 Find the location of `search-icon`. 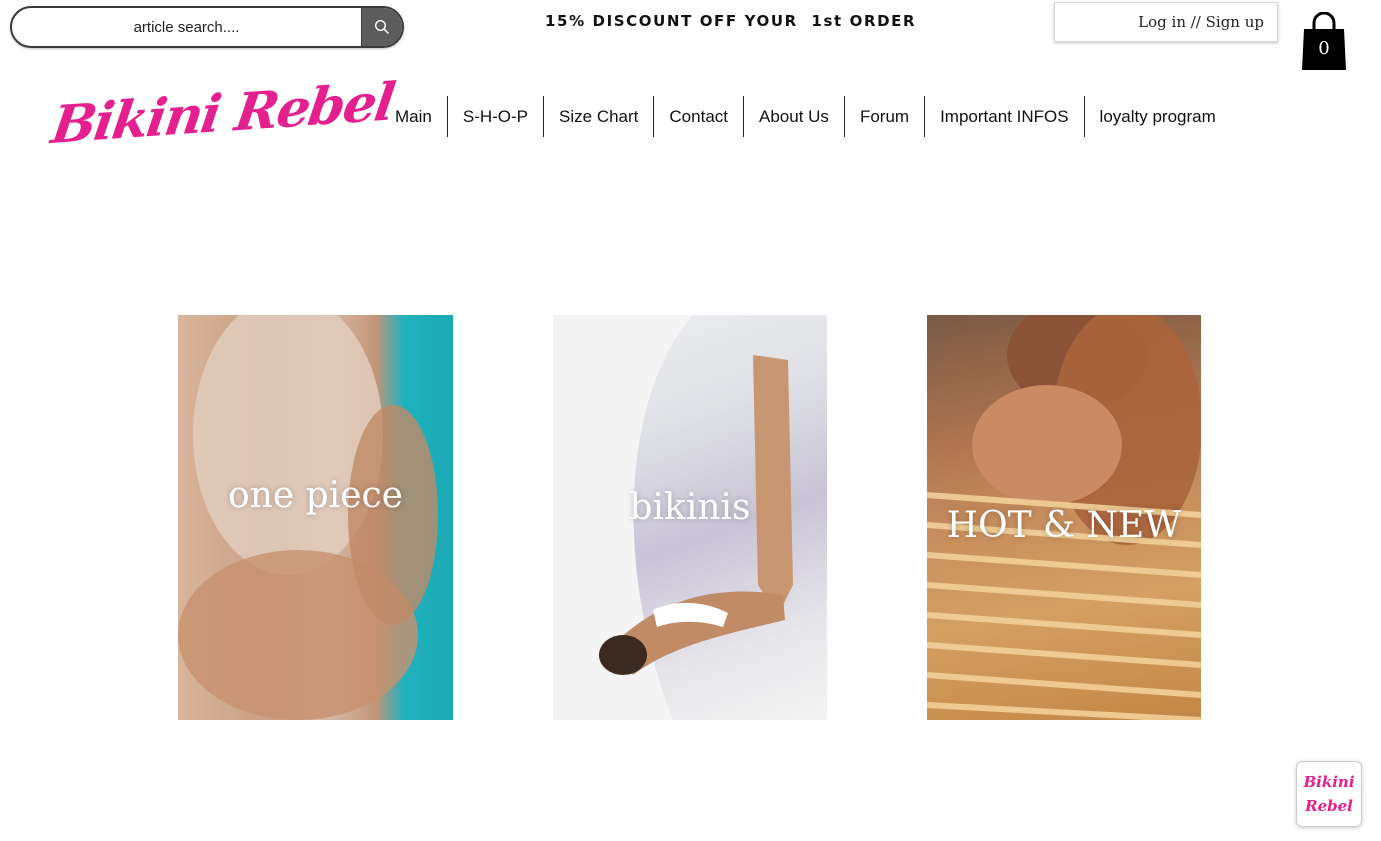

search-icon is located at coordinates (382, 27).